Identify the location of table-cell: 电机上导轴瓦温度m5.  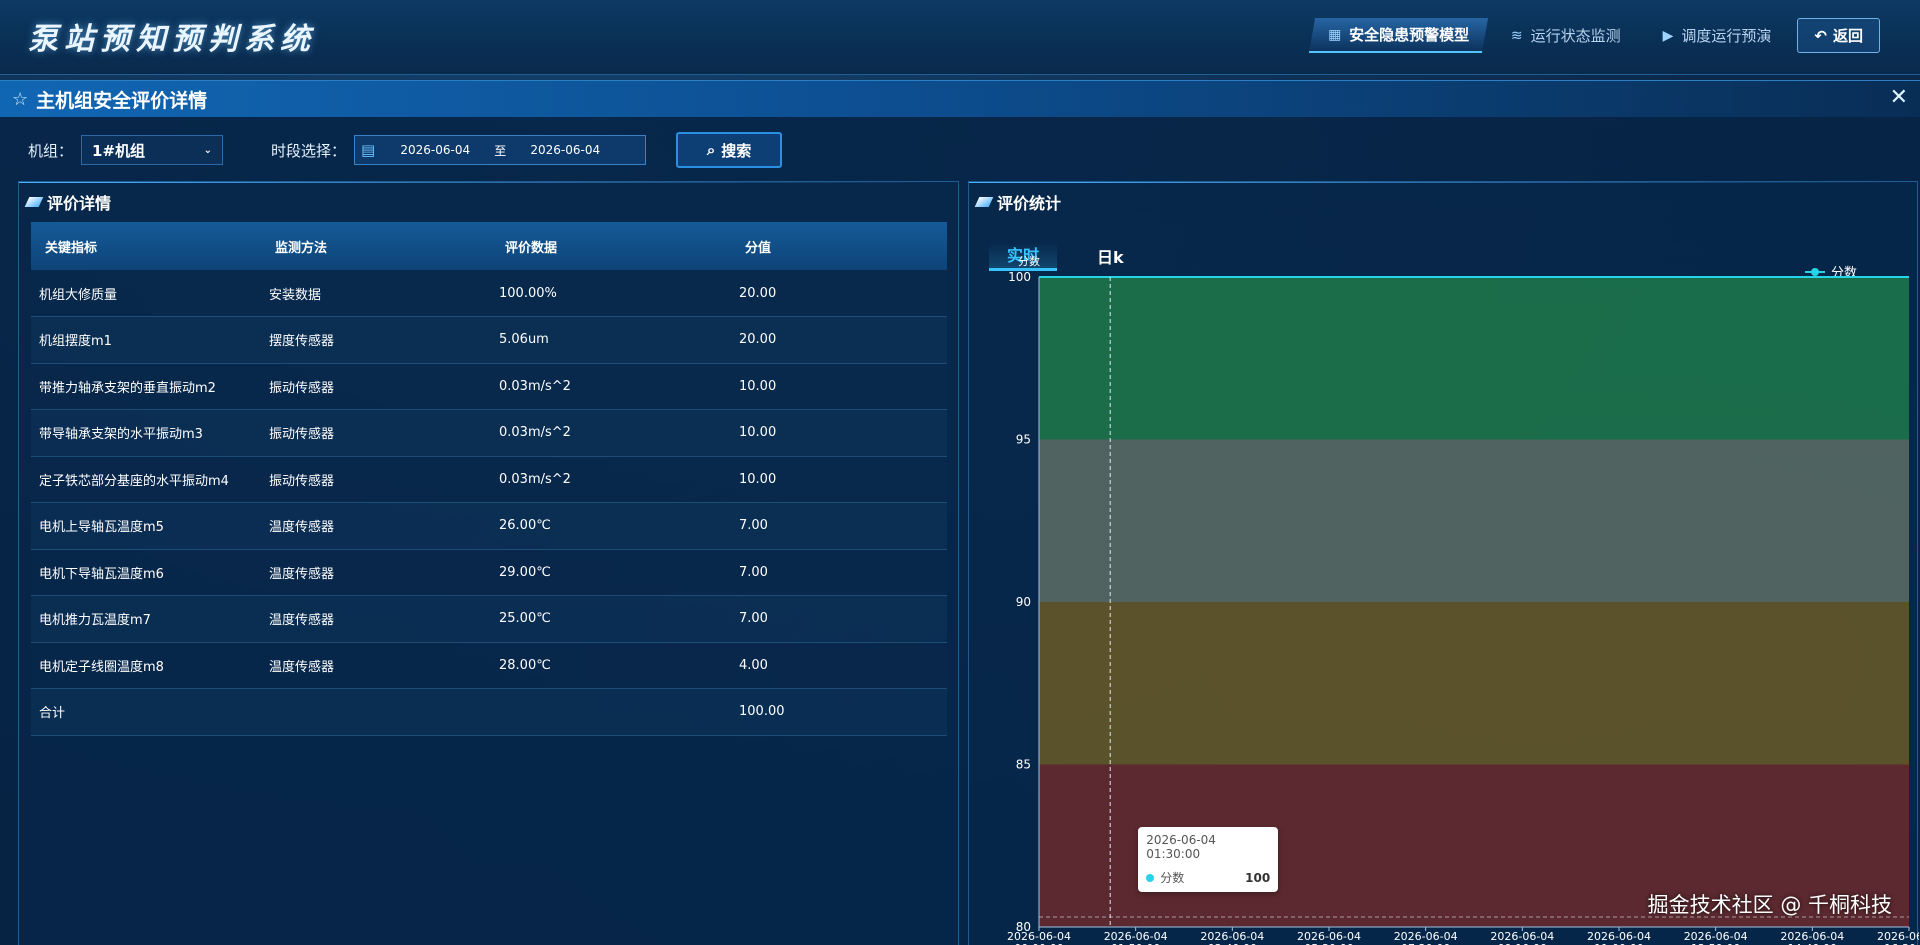
(146, 526).